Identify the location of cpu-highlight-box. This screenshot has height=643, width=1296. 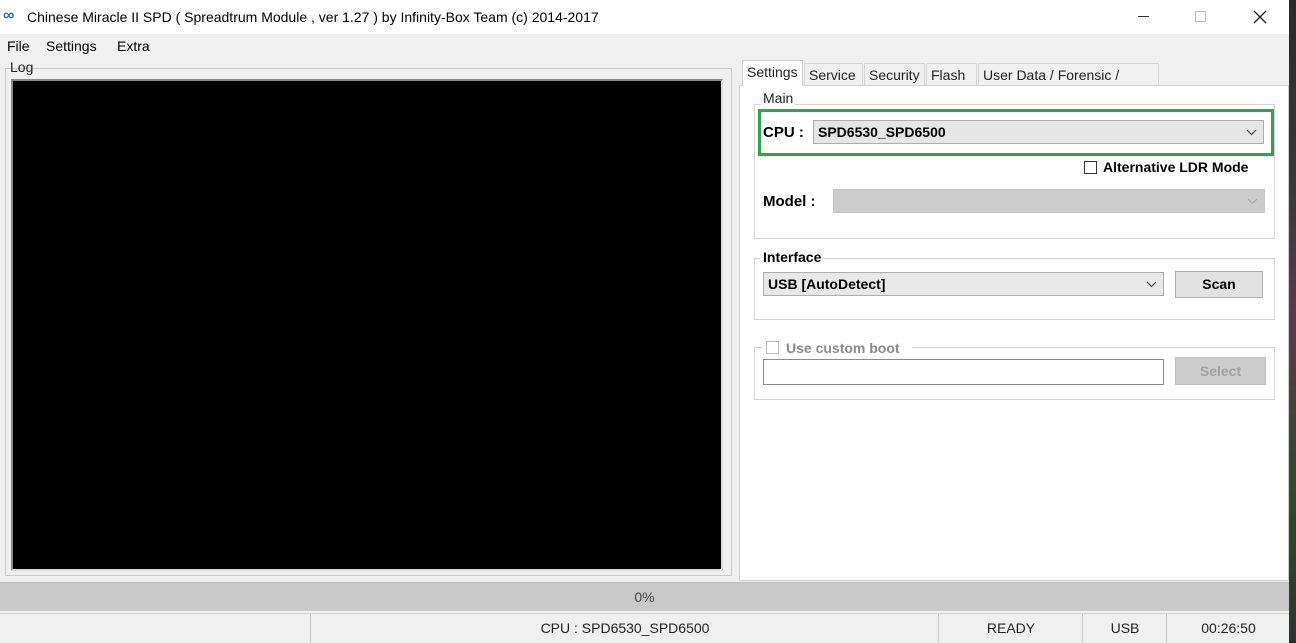
(1016, 132).